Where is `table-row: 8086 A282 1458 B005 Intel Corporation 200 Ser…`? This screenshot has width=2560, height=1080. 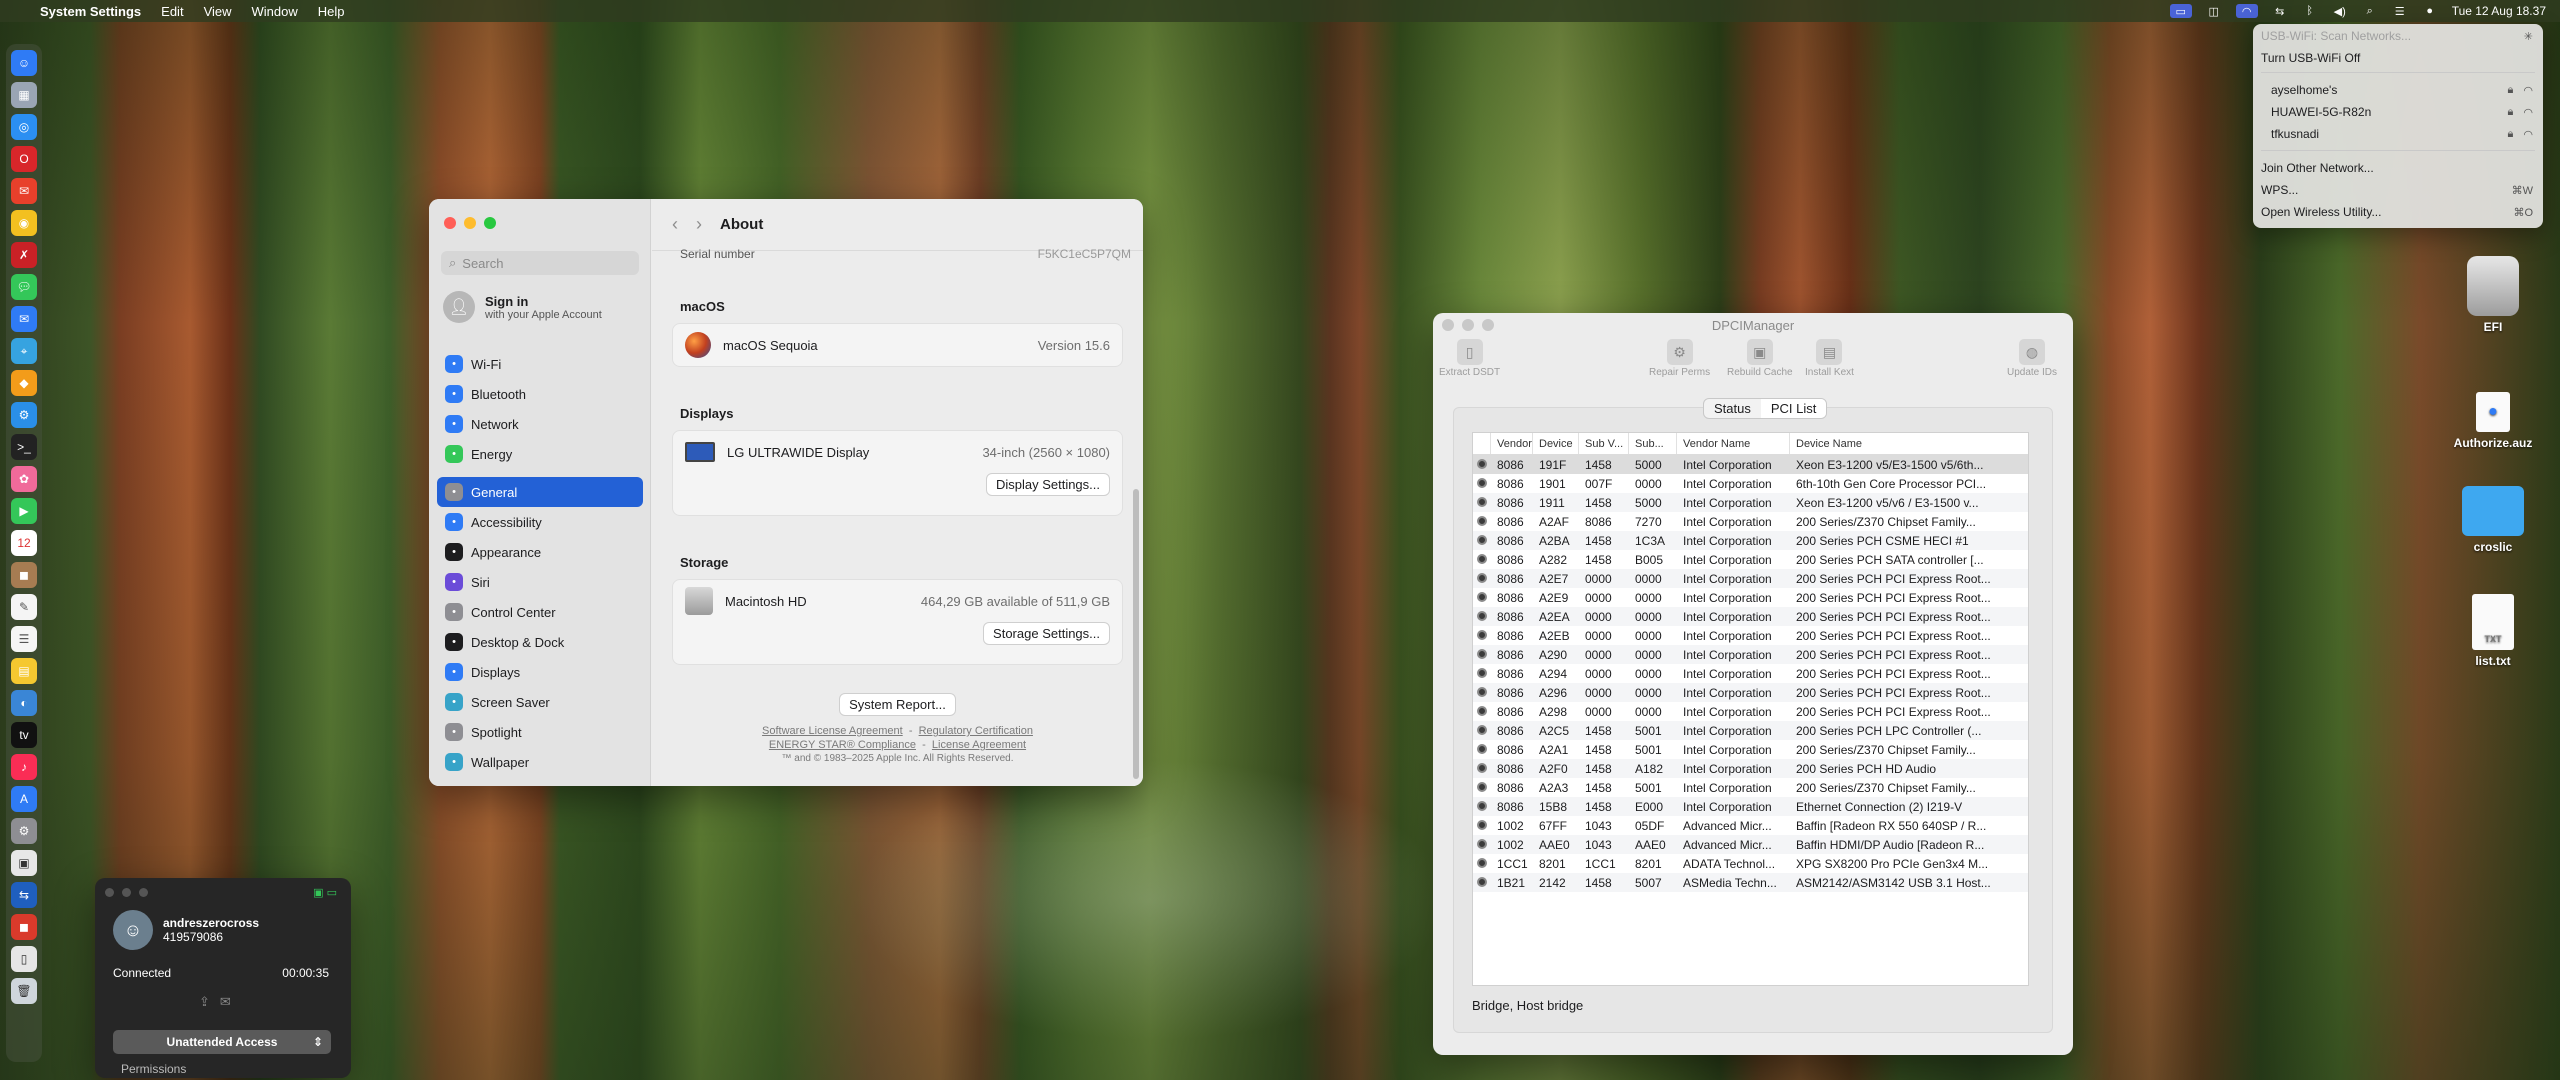
table-row: 8086 A282 1458 B005 Intel Corporation 200 Ser… is located at coordinates (1750, 559).